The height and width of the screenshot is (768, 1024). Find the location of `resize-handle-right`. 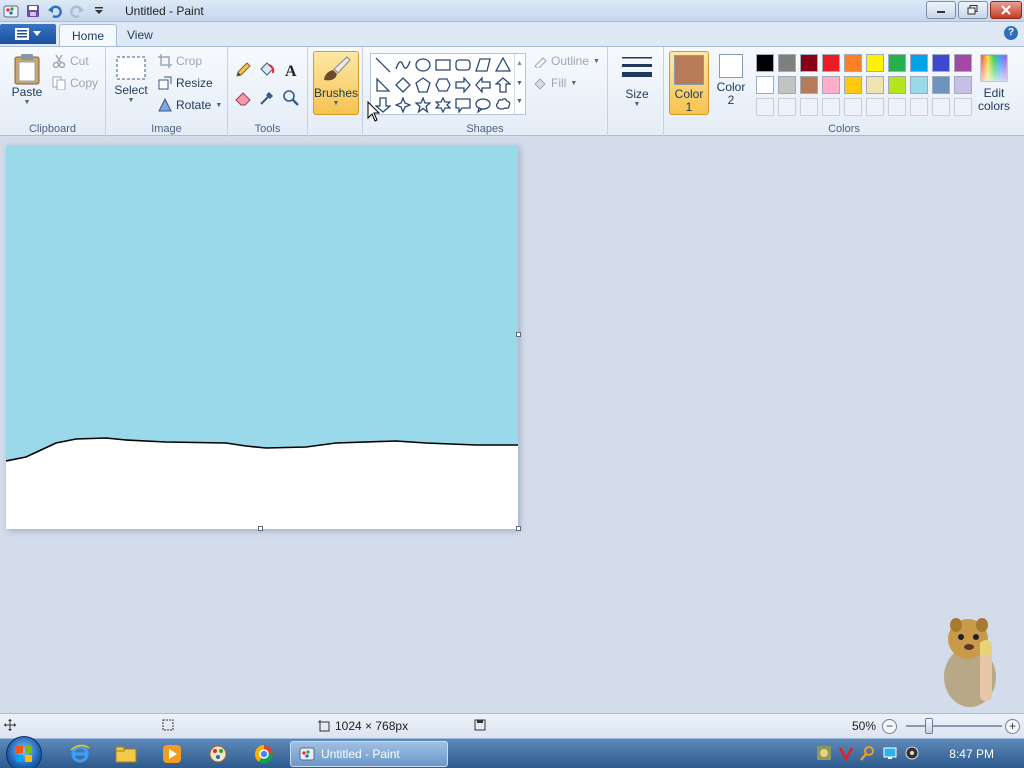

resize-handle-right is located at coordinates (518, 334).